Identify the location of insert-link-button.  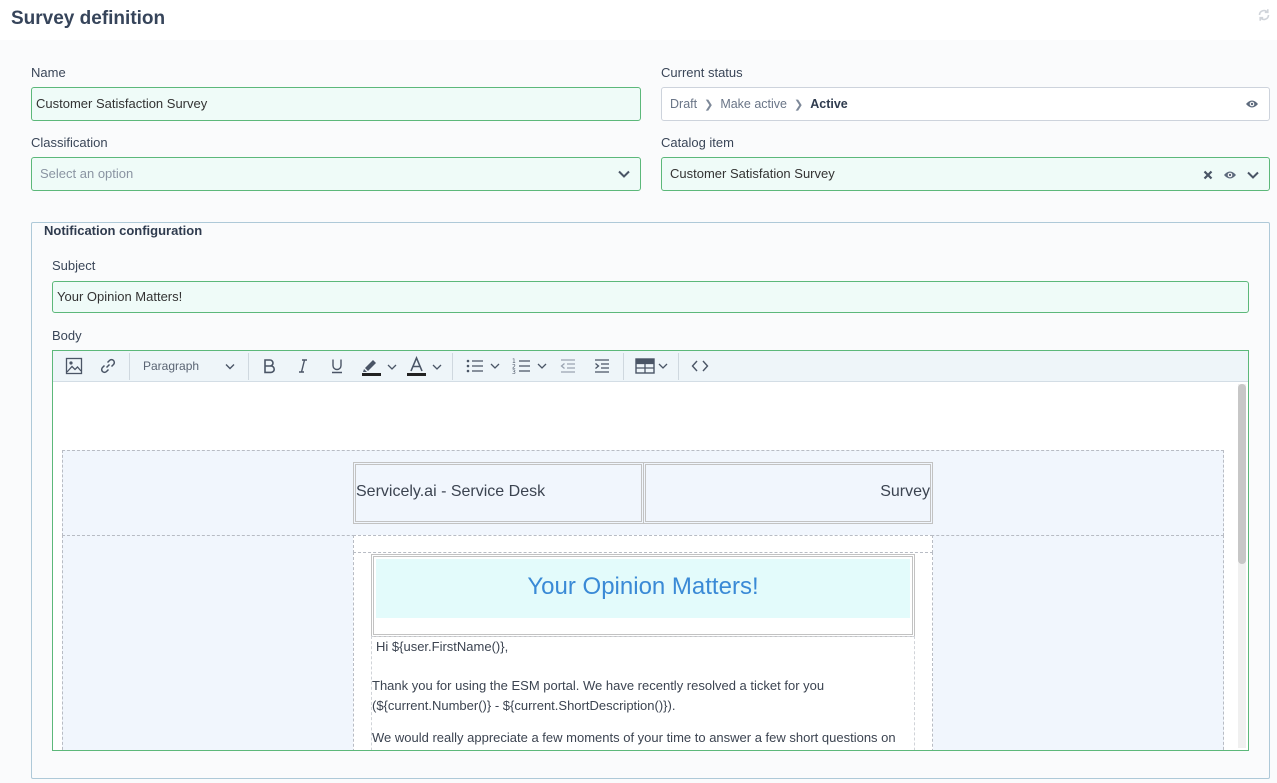
(108, 366).